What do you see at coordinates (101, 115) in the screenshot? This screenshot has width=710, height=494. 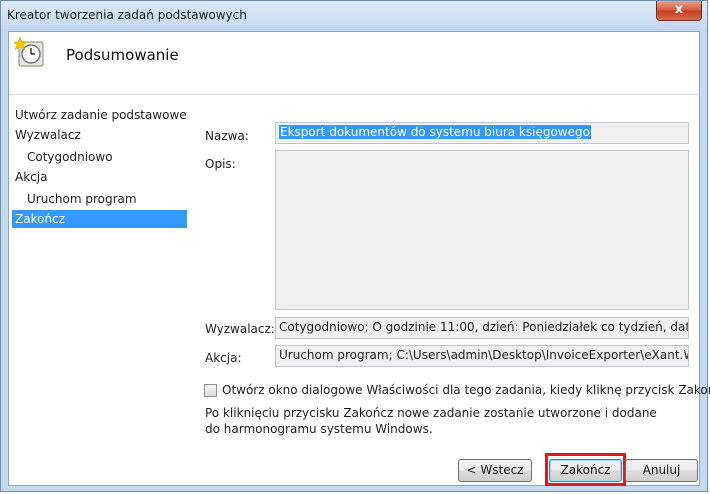 I see `nav-item-create-basic-task: Utwórz zadanie podstawowe` at bounding box center [101, 115].